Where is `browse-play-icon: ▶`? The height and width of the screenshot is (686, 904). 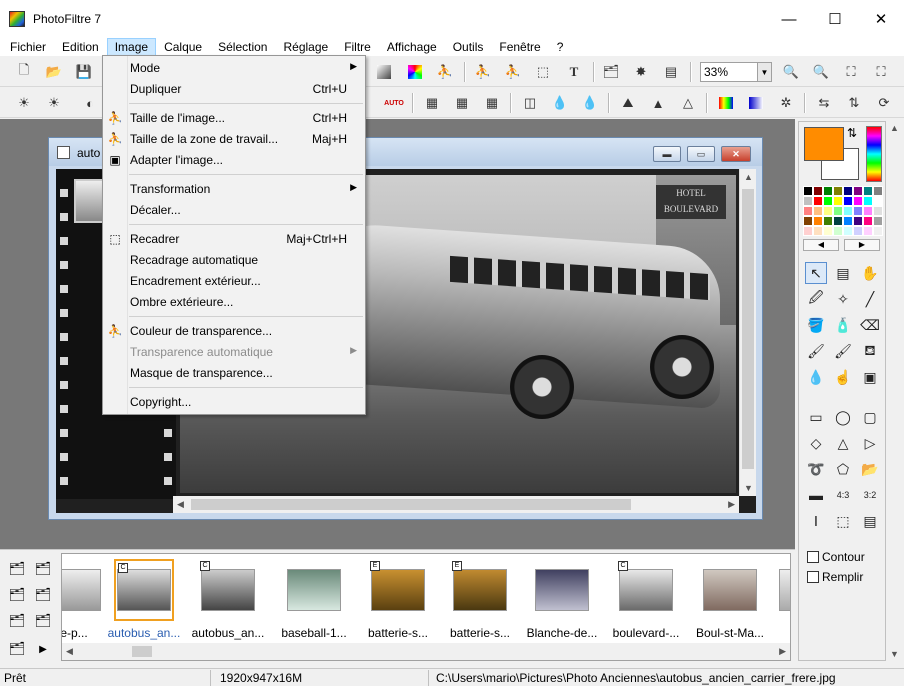 browse-play-icon: ▶ is located at coordinates (43, 649).